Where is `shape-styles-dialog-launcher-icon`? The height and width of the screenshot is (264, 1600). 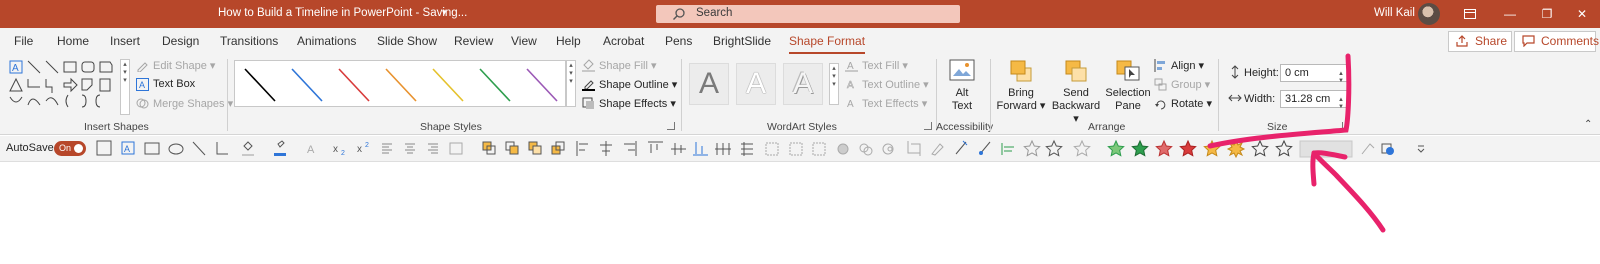
shape-styles-dialog-launcher-icon is located at coordinates (671, 126).